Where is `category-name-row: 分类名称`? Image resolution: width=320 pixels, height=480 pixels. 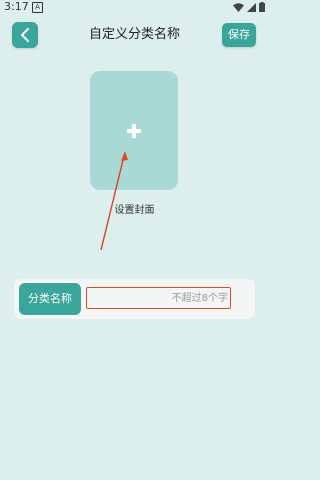 category-name-row: 分类名称 is located at coordinates (134, 299).